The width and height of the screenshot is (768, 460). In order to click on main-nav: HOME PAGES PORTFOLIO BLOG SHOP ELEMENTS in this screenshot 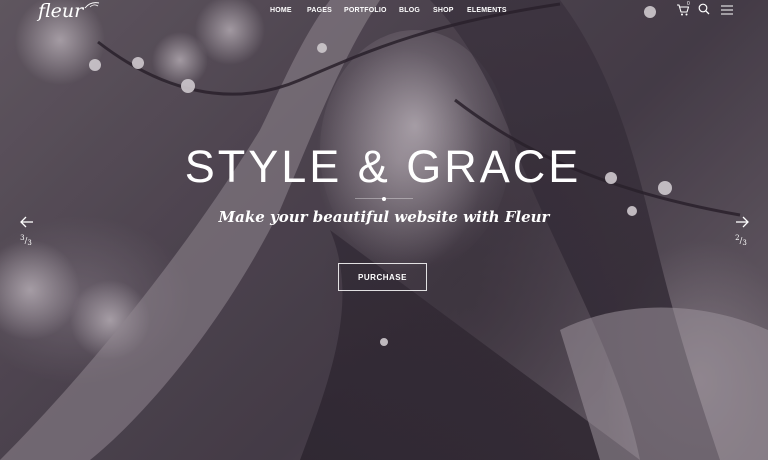, I will do `click(393, 10)`.